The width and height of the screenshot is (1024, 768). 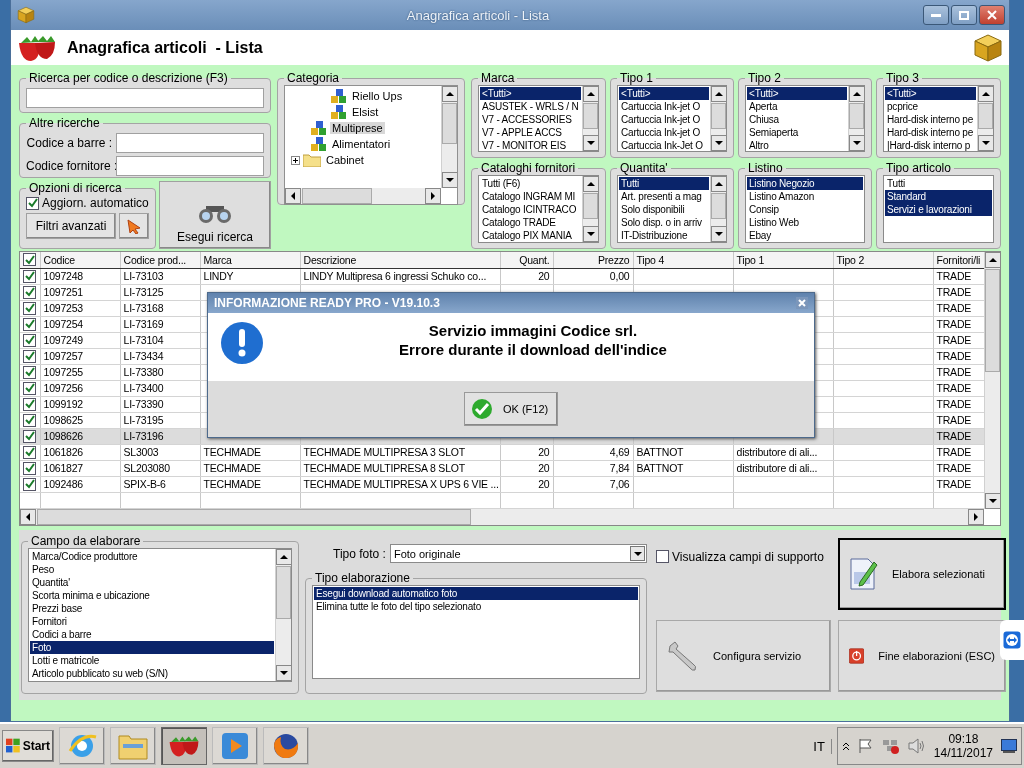 I want to click on list-item: |Hard-disk interno p, so click(x=930, y=145).